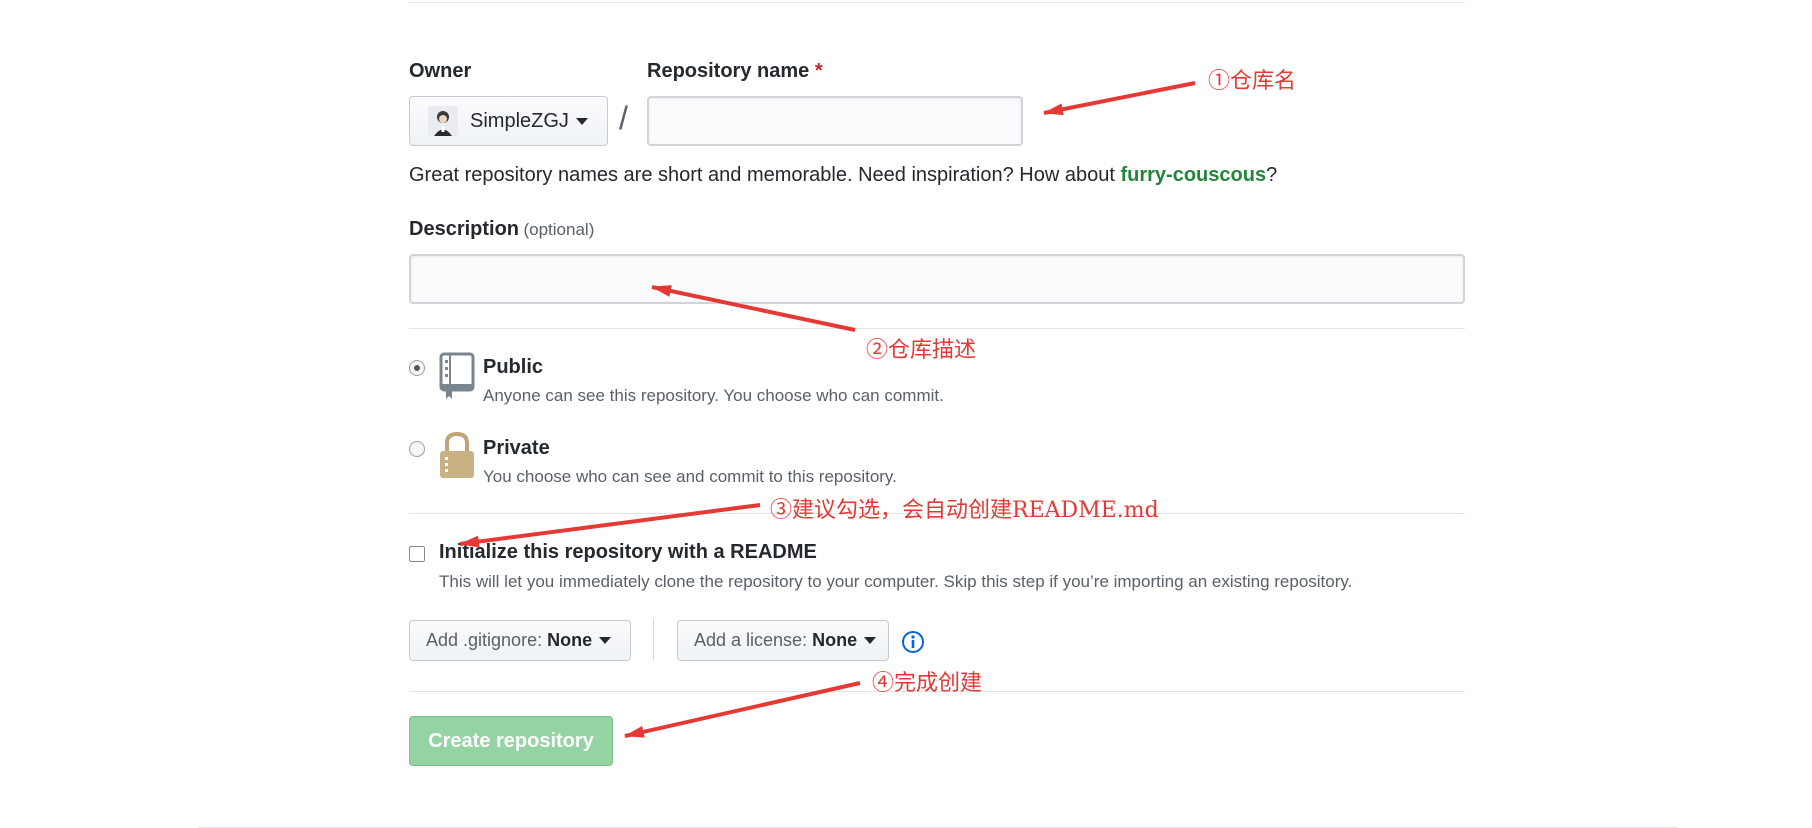  I want to click on annotation-repo-name: ①仓库名, so click(1252, 81).